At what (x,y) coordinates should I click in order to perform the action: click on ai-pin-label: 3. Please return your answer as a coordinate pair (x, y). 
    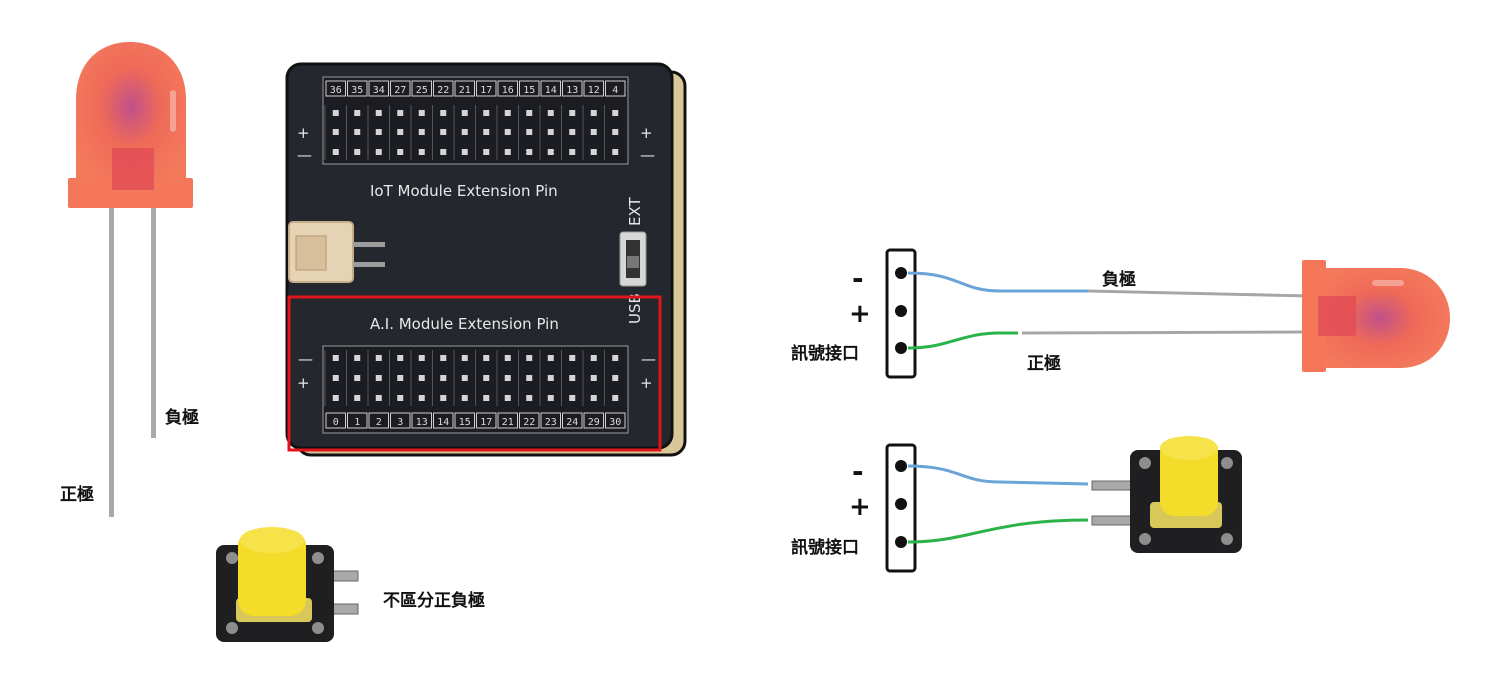
    Looking at the image, I should click on (400, 422).